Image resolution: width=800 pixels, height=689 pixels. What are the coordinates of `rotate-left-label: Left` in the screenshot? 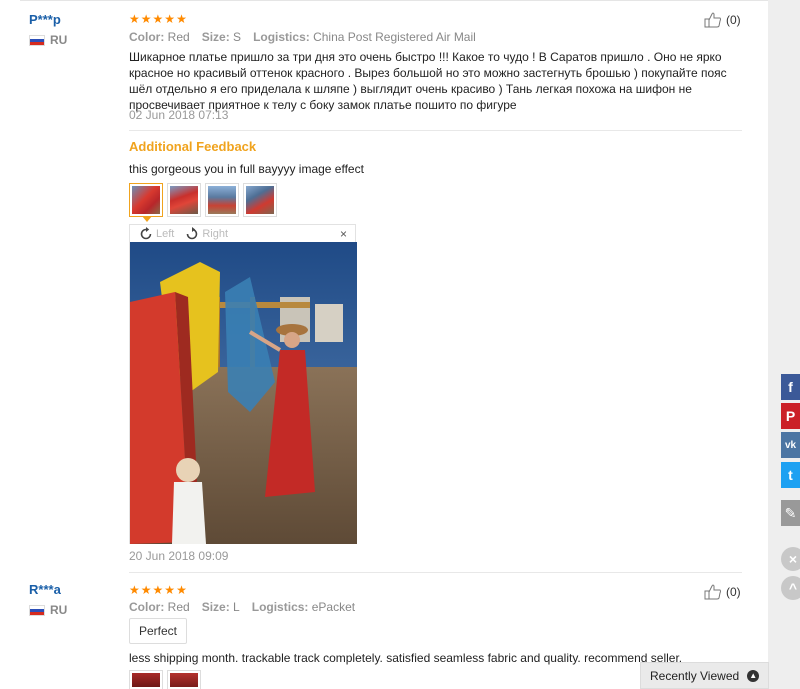 It's located at (165, 233).